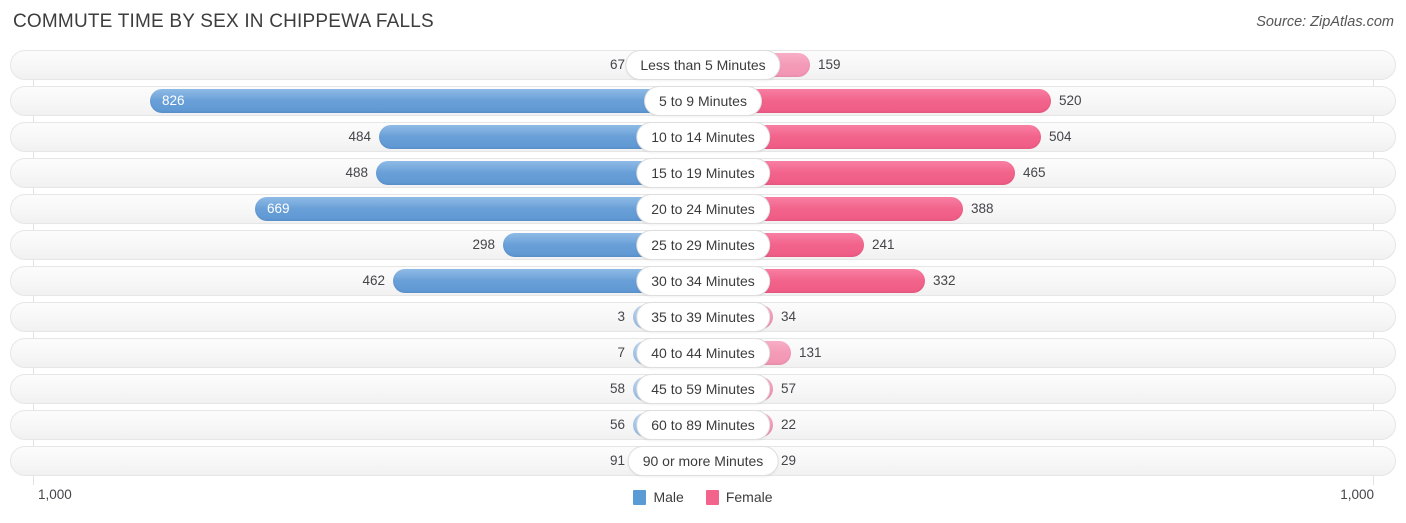 The height and width of the screenshot is (523, 1406). I want to click on bar-value-female: 241, so click(883, 244).